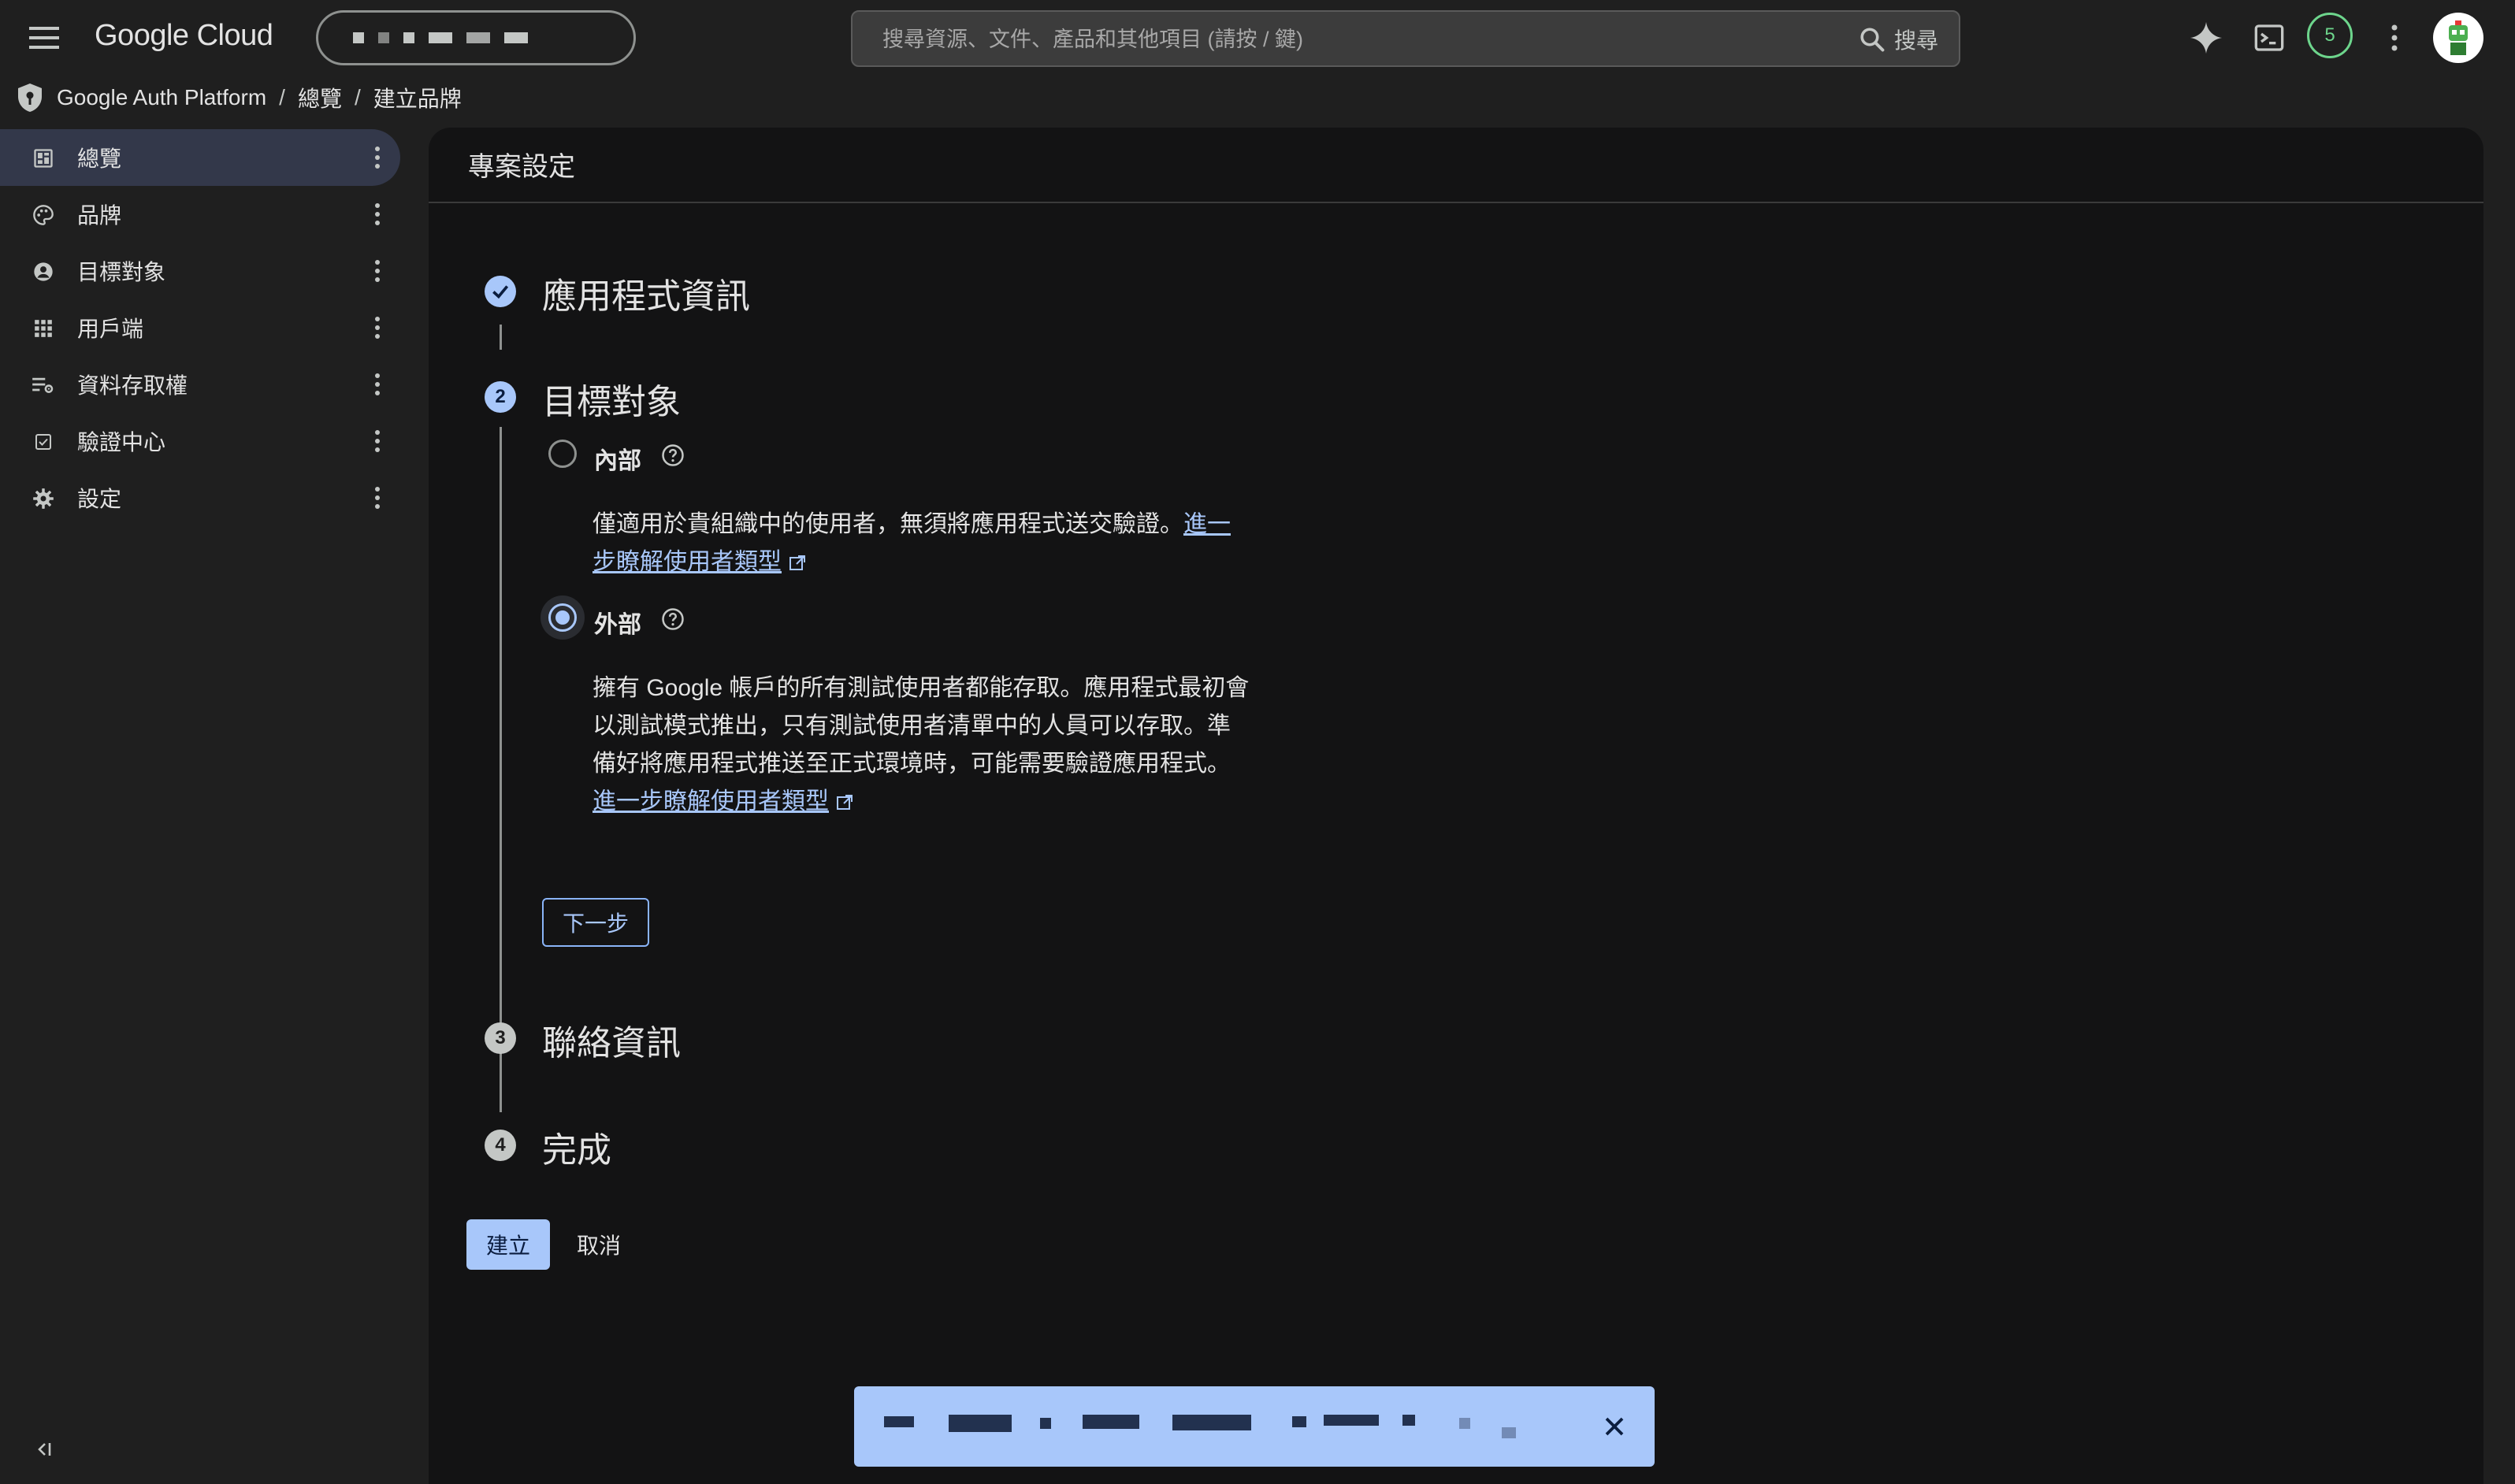  Describe the element at coordinates (202, 441) in the screenshot. I see `sidebar-item-verification-center: 驗證中心` at that location.